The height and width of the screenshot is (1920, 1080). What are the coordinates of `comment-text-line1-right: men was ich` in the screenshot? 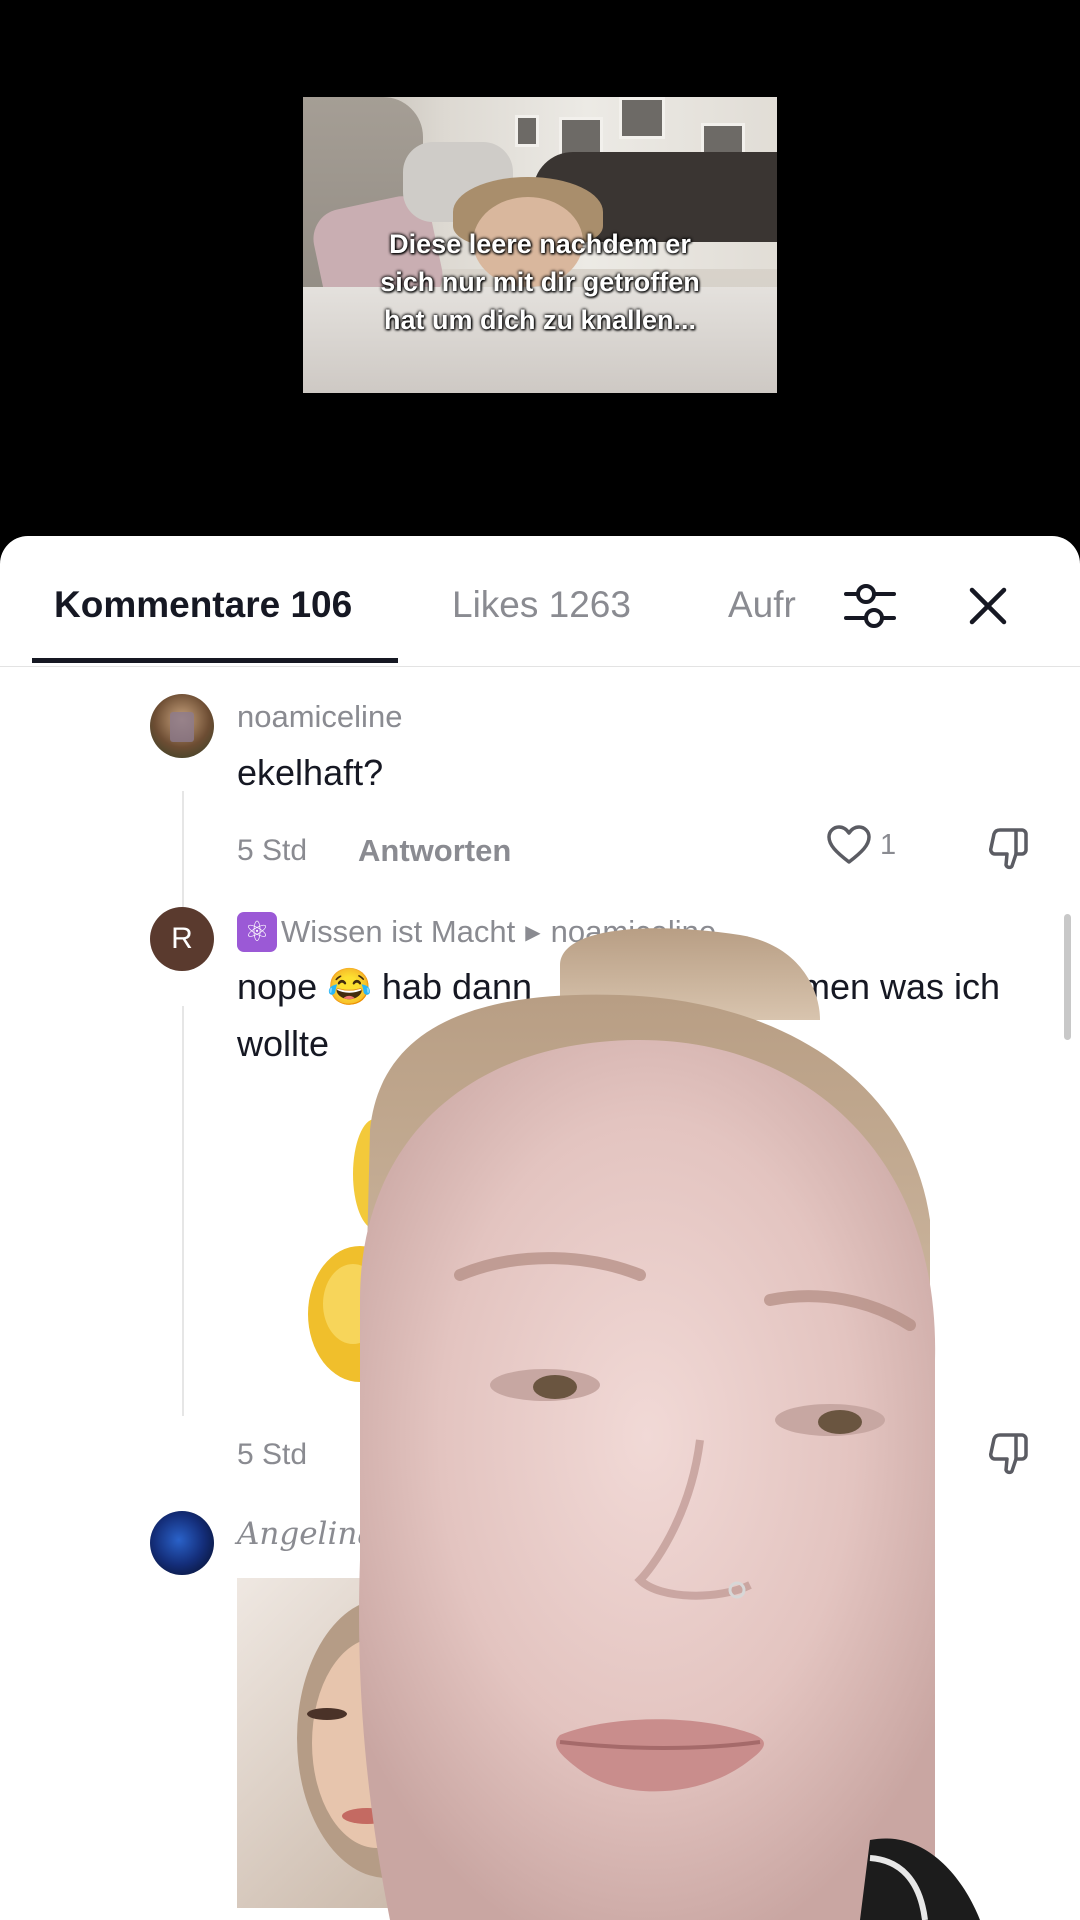 It's located at (900, 986).